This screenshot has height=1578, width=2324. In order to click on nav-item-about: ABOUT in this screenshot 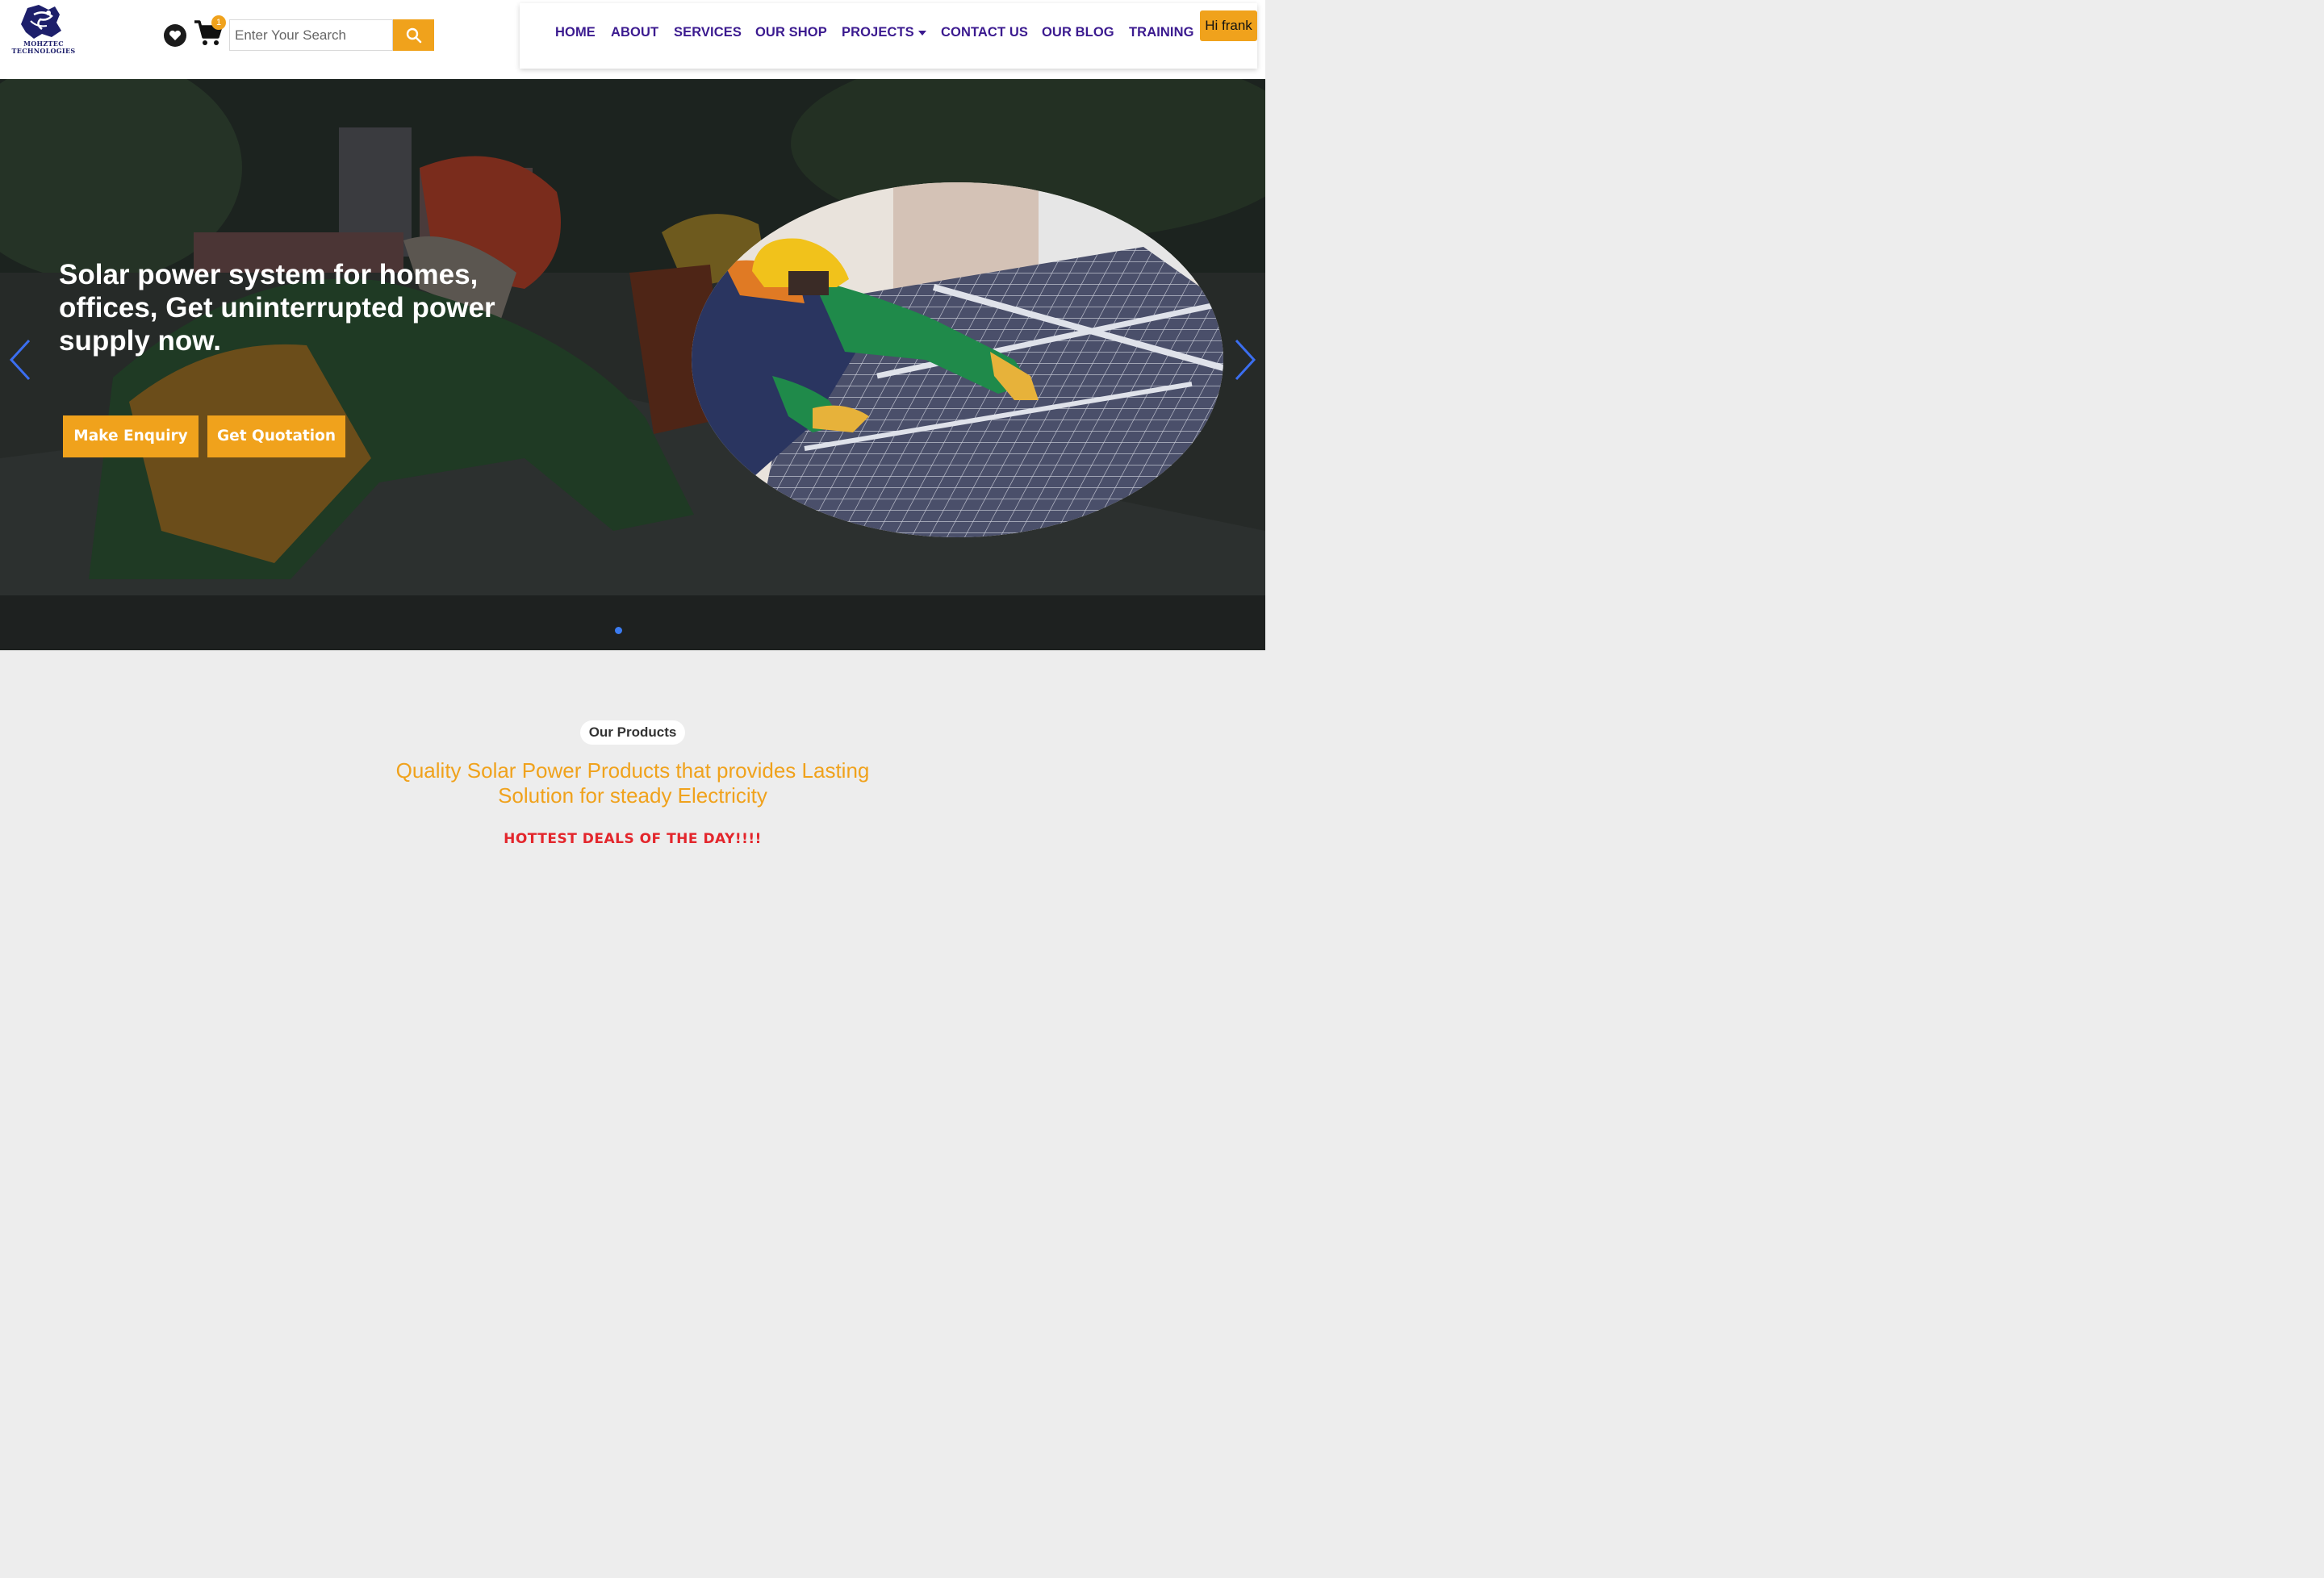, I will do `click(634, 32)`.